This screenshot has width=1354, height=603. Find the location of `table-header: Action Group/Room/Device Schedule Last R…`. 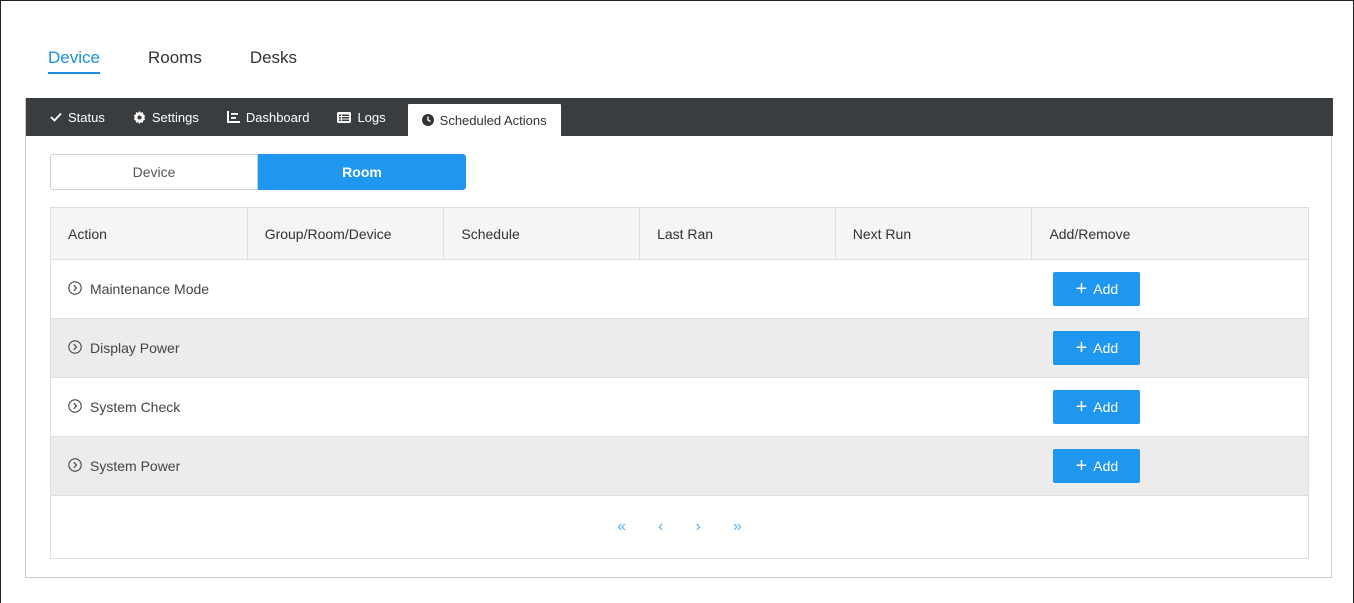

table-header: Action Group/Room/Device Schedule Last R… is located at coordinates (679, 234).